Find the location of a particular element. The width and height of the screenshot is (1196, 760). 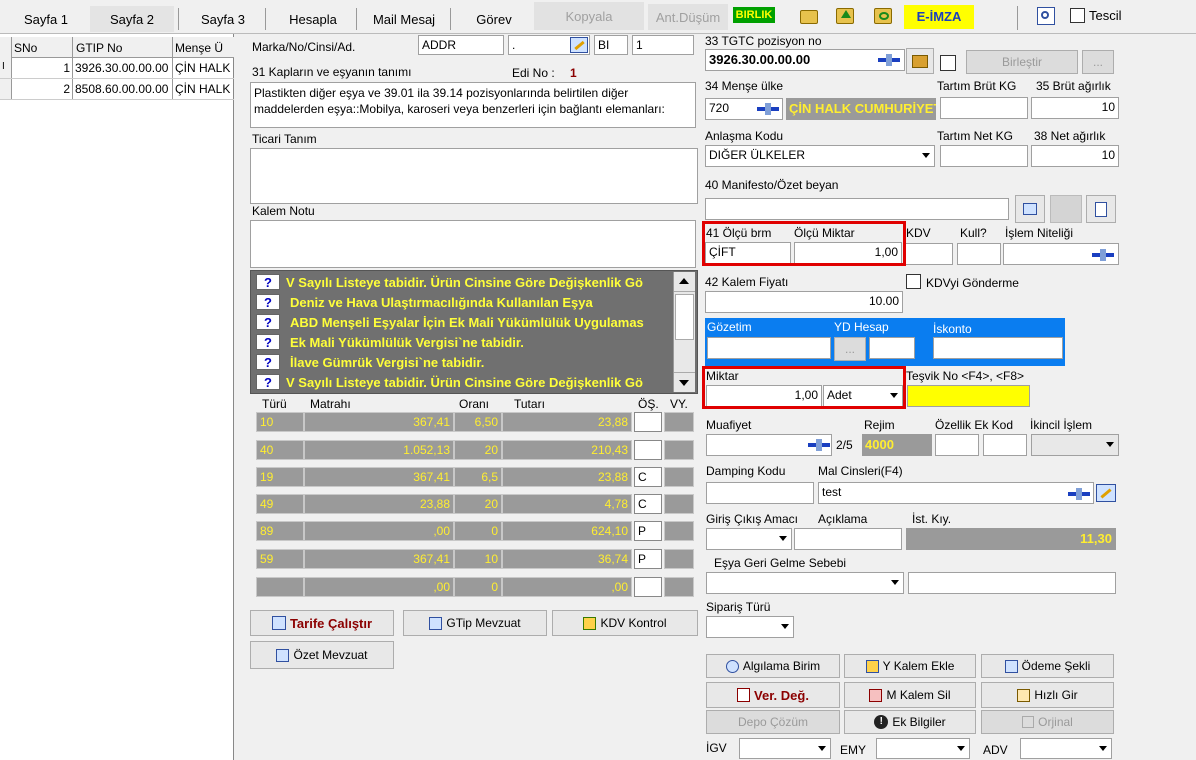

manifesto-list-button is located at coordinates (1030, 209).